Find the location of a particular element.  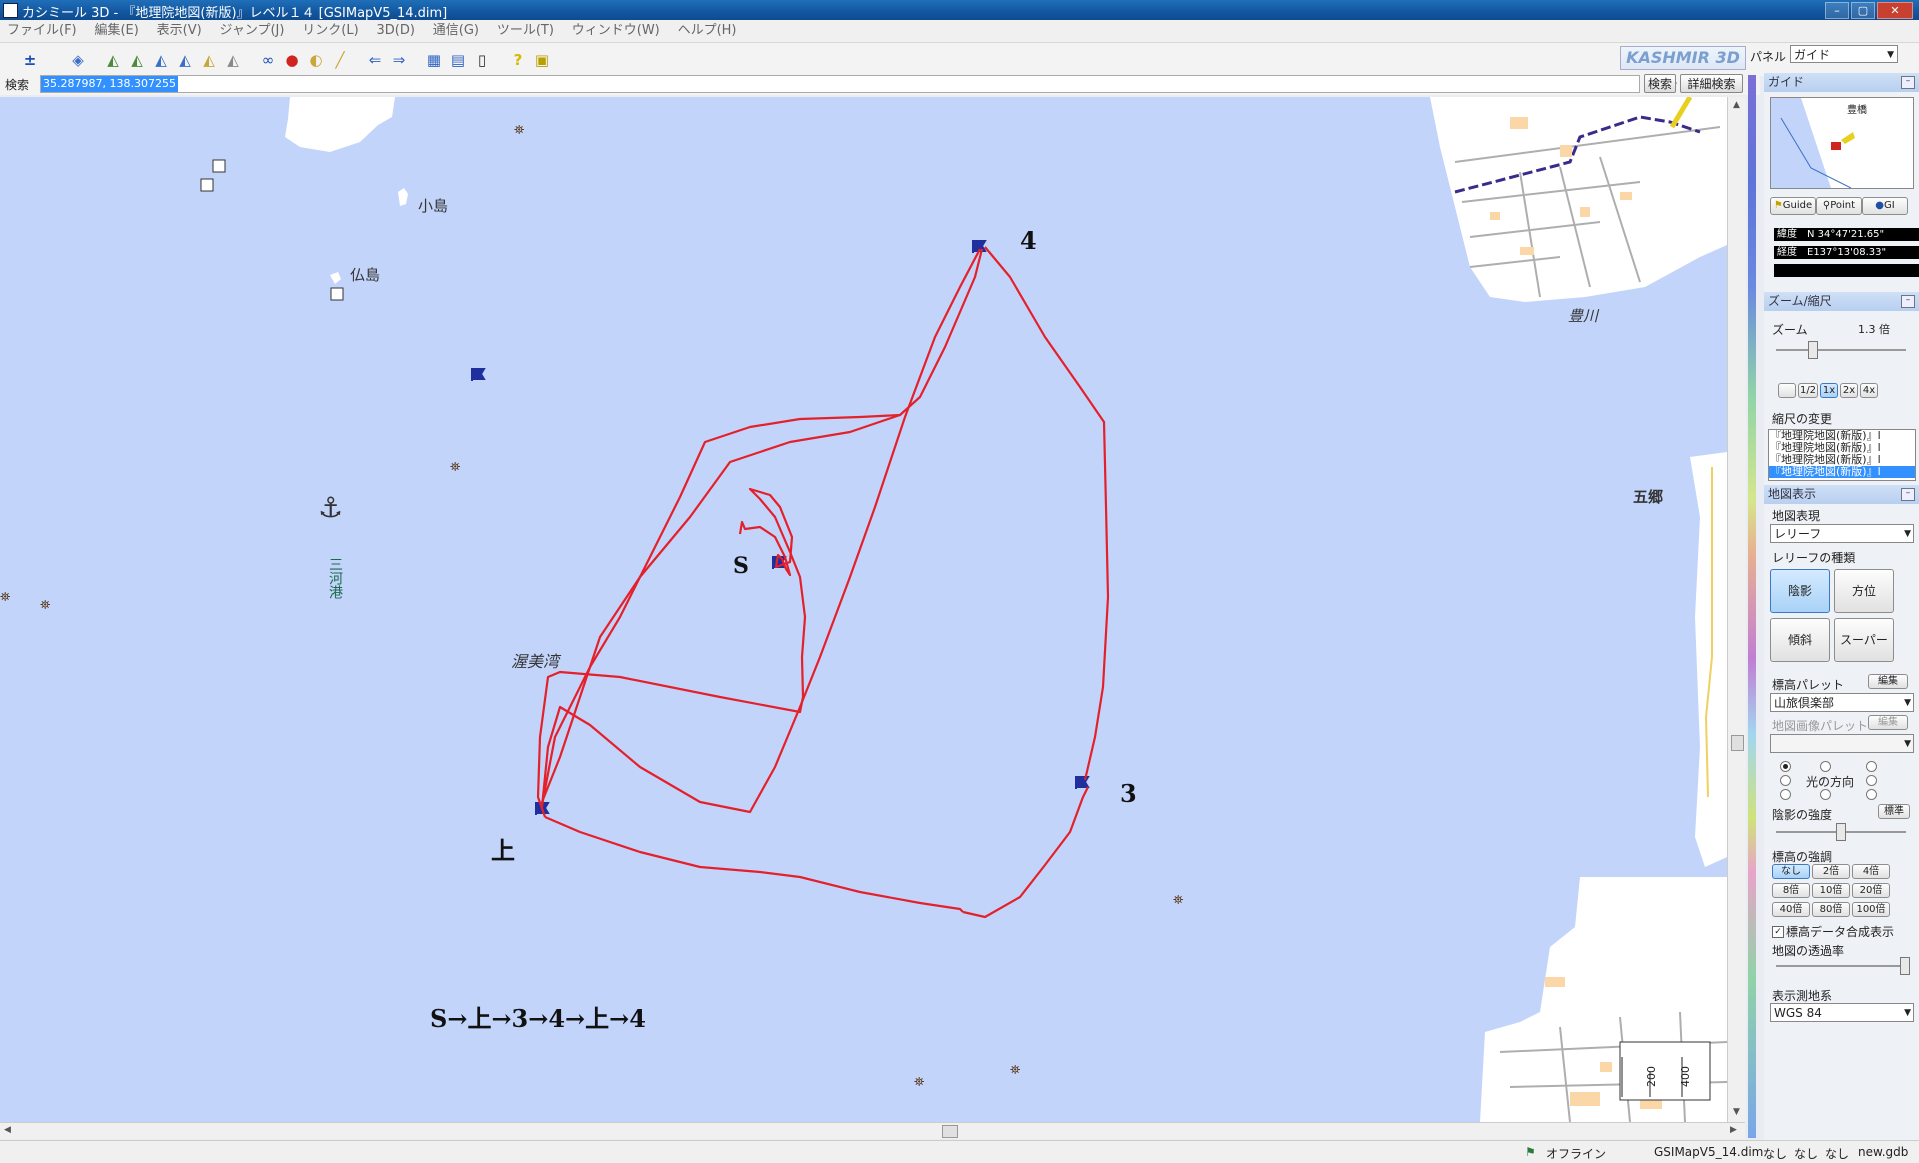

status-none-3: なし is located at coordinates (1837, 1154).